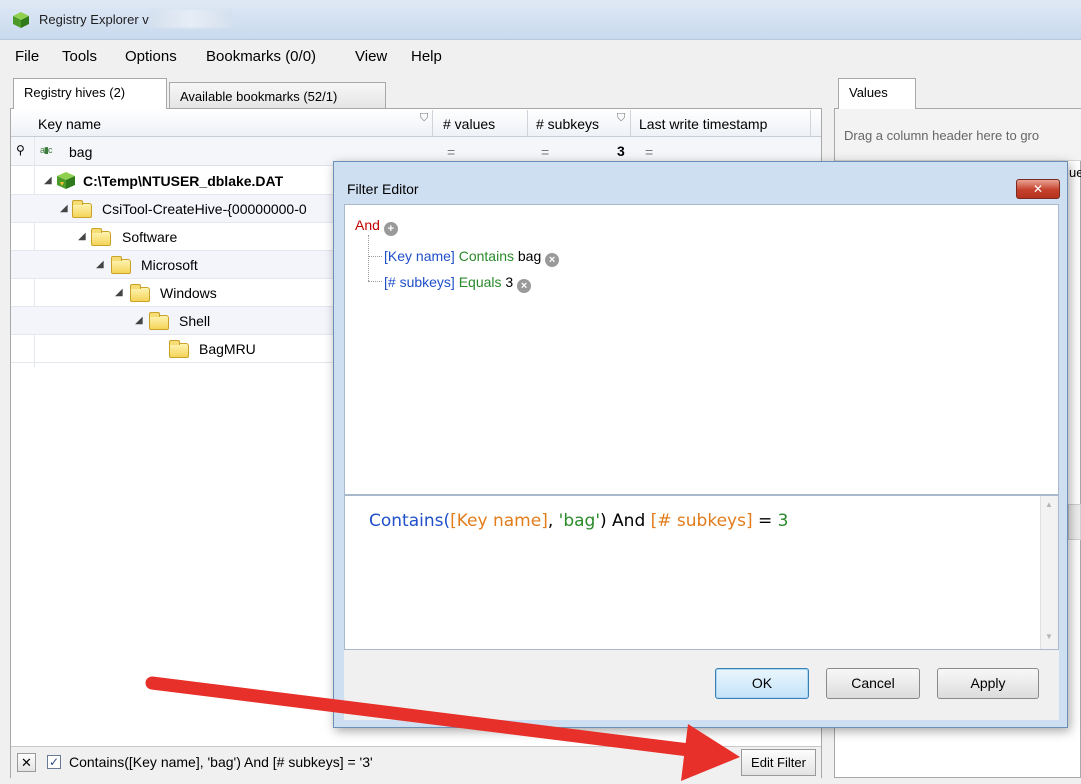 The image size is (1081, 784). Describe the element at coordinates (90, 93) in the screenshot. I see `tab-registry-hives: Registry hives (2)` at that location.